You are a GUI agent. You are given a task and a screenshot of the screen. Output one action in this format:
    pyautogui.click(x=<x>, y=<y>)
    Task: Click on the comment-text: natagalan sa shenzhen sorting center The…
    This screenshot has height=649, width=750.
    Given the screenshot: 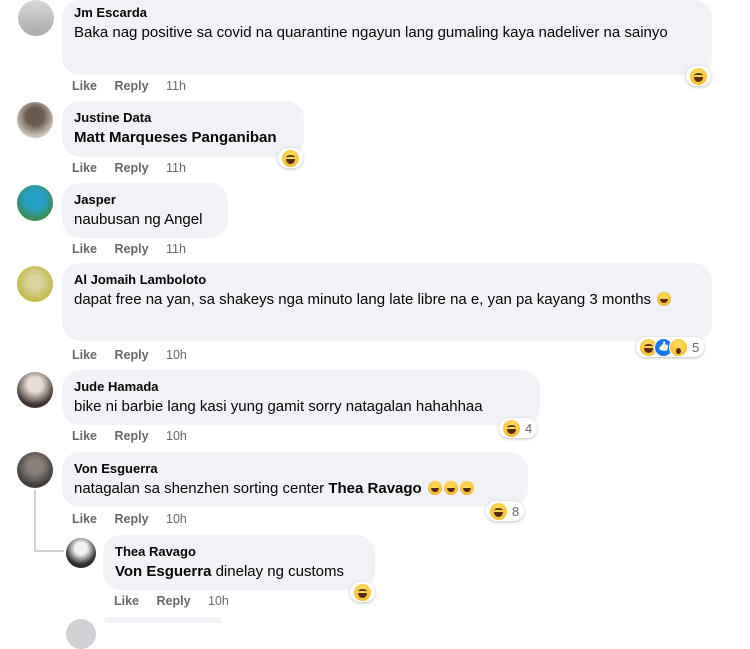 What is the action you would take?
    pyautogui.click(x=295, y=489)
    